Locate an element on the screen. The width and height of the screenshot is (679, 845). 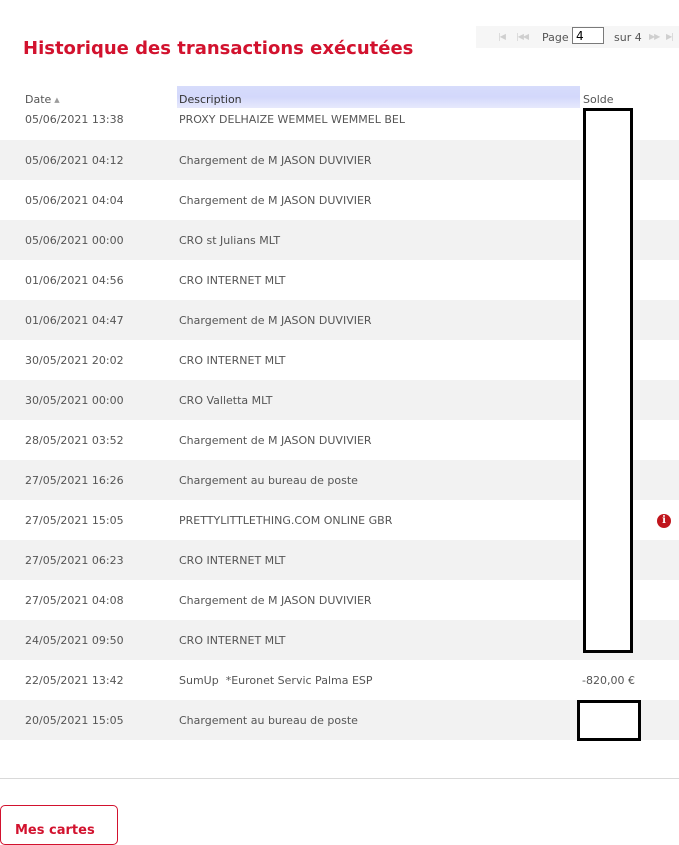
table-row: 05/06/2021 00:00 CRO st Julians MLT is located at coordinates (339, 240).